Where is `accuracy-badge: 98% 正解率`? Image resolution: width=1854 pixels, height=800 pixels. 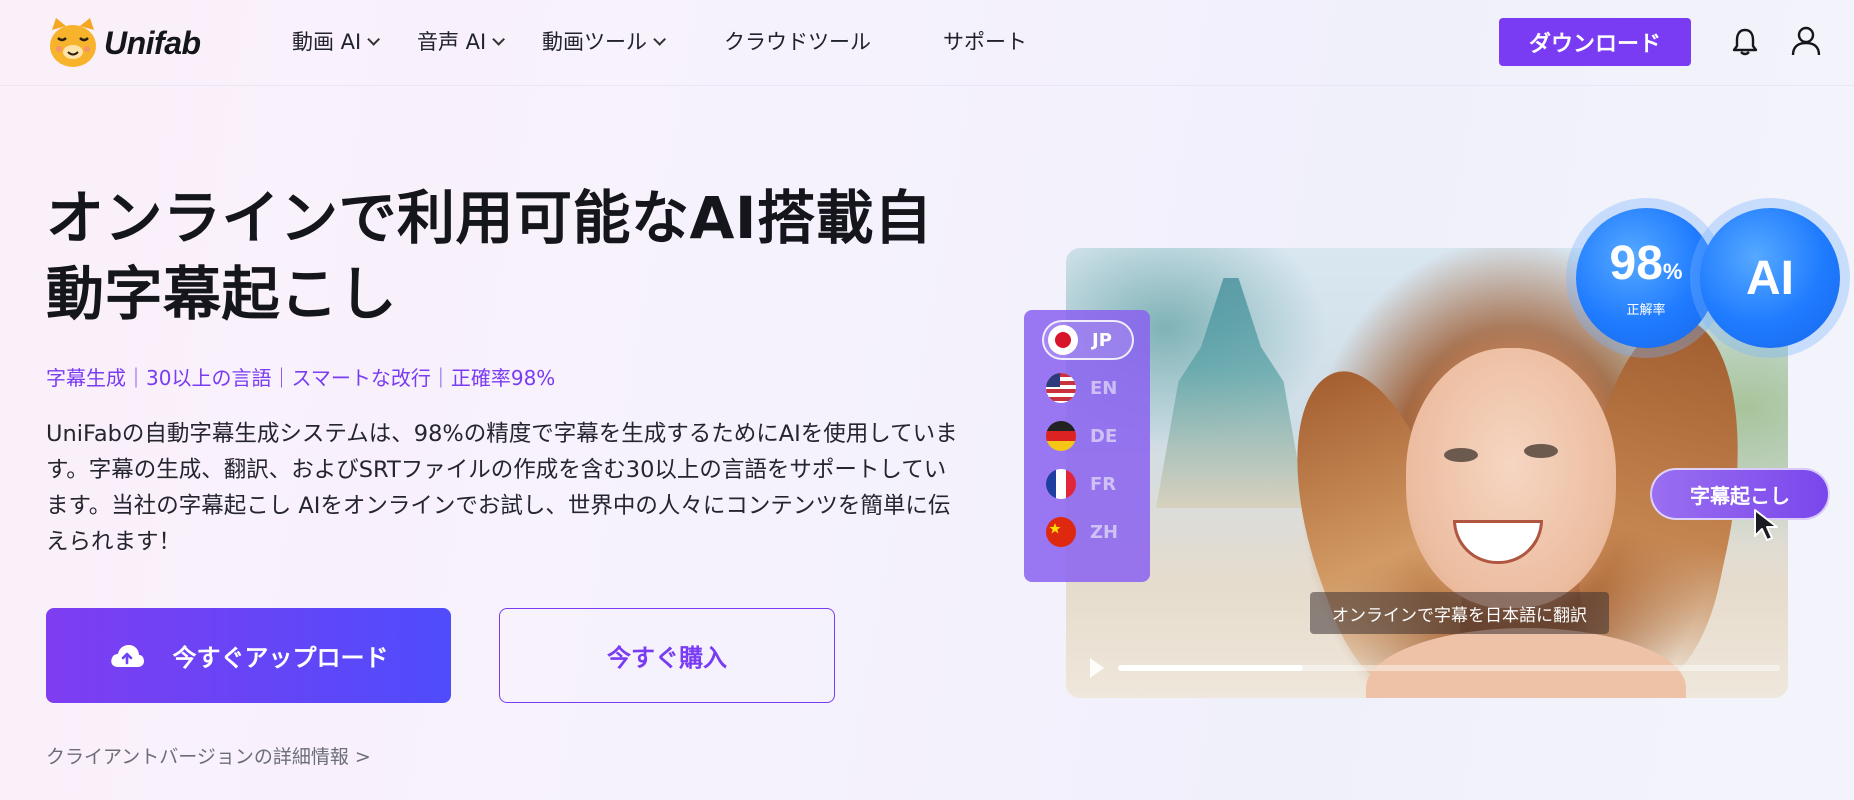
accuracy-badge: 98% 正解率 is located at coordinates (1646, 278).